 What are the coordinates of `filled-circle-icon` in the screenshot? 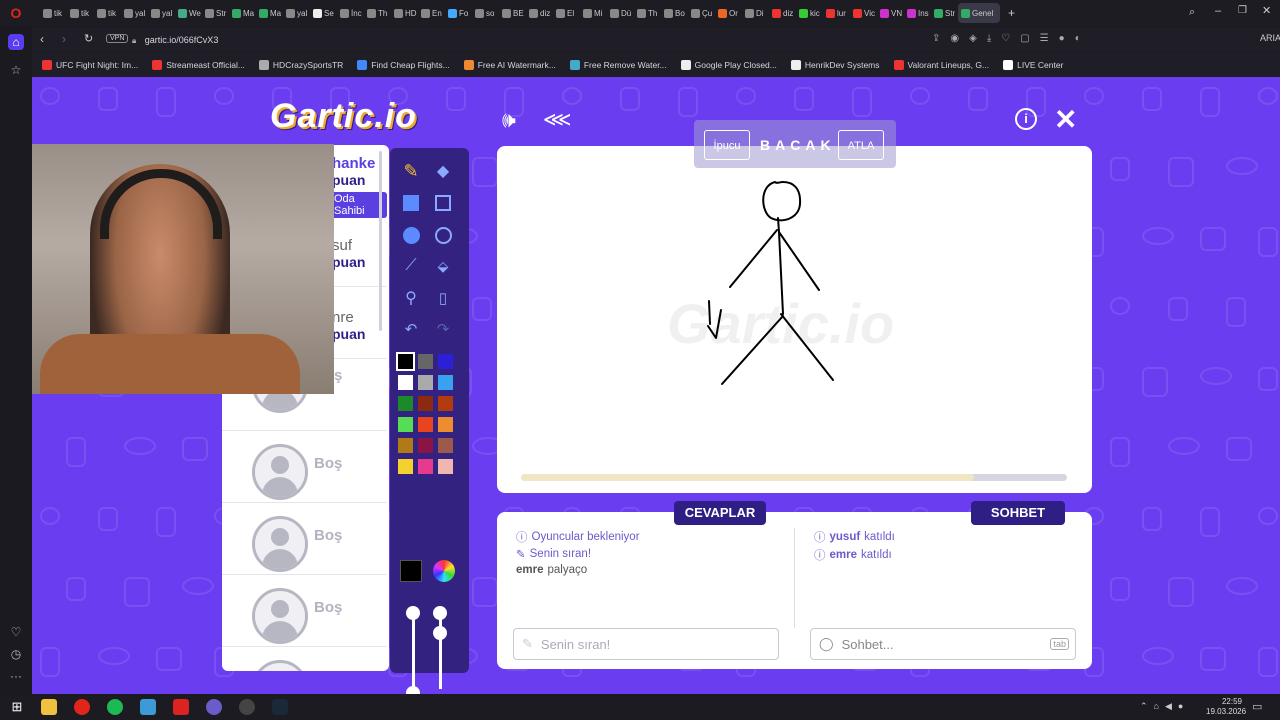 It's located at (411, 235).